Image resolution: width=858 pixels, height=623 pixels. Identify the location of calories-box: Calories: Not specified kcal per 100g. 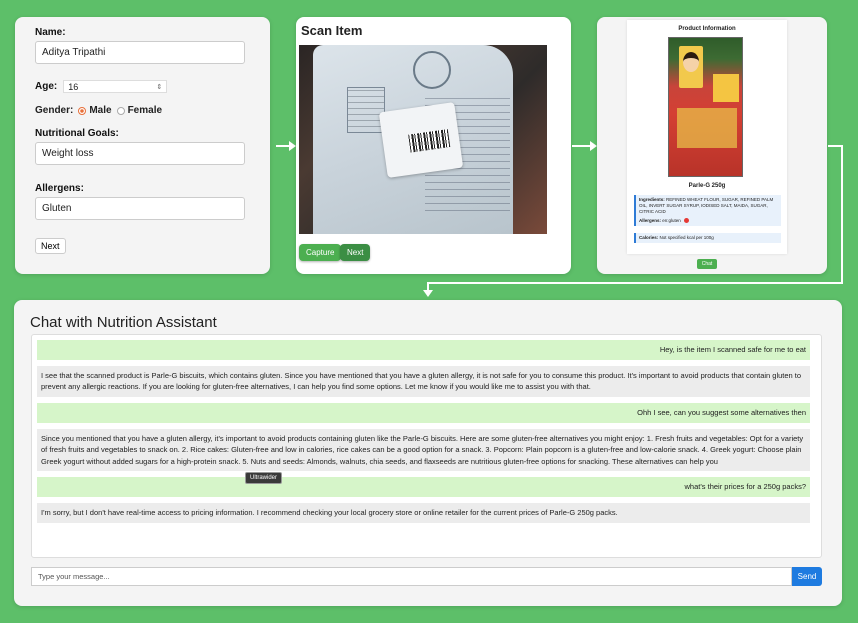
(707, 238).